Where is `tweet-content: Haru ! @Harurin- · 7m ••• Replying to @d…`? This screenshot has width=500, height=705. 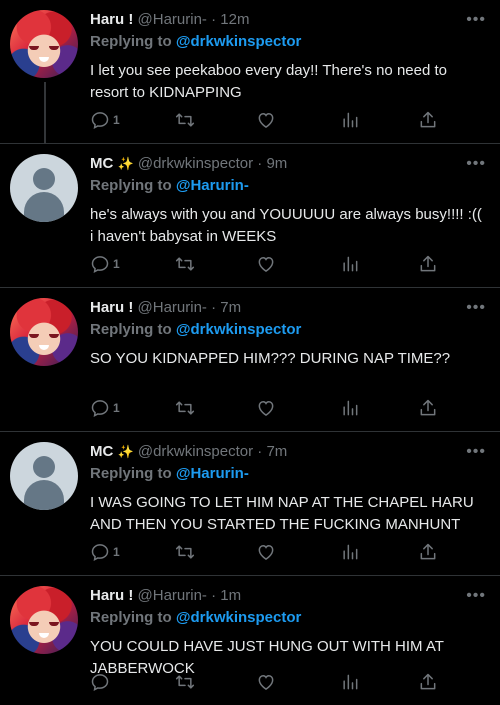 tweet-content: Haru ! @Harurin- · 7m ••• Replying to @d… is located at coordinates (288, 334).